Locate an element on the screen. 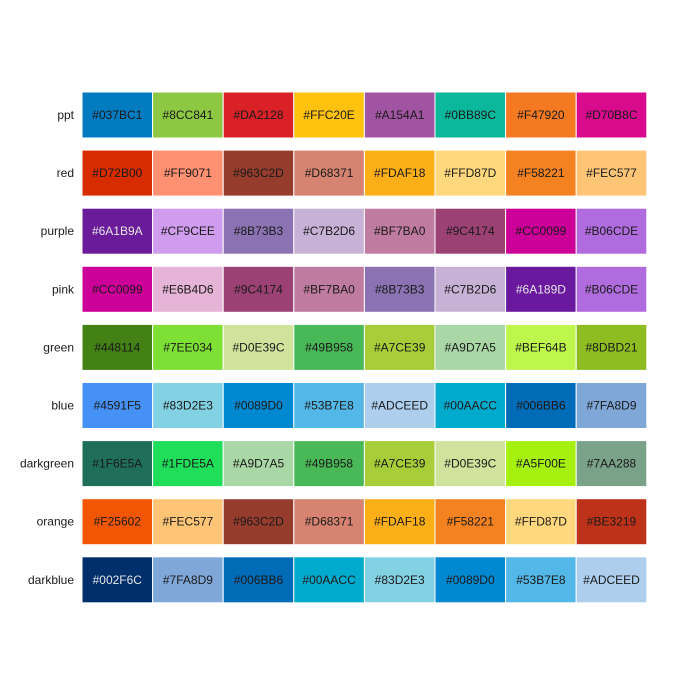  color-hex-label: #1FDE5A is located at coordinates (188, 464).